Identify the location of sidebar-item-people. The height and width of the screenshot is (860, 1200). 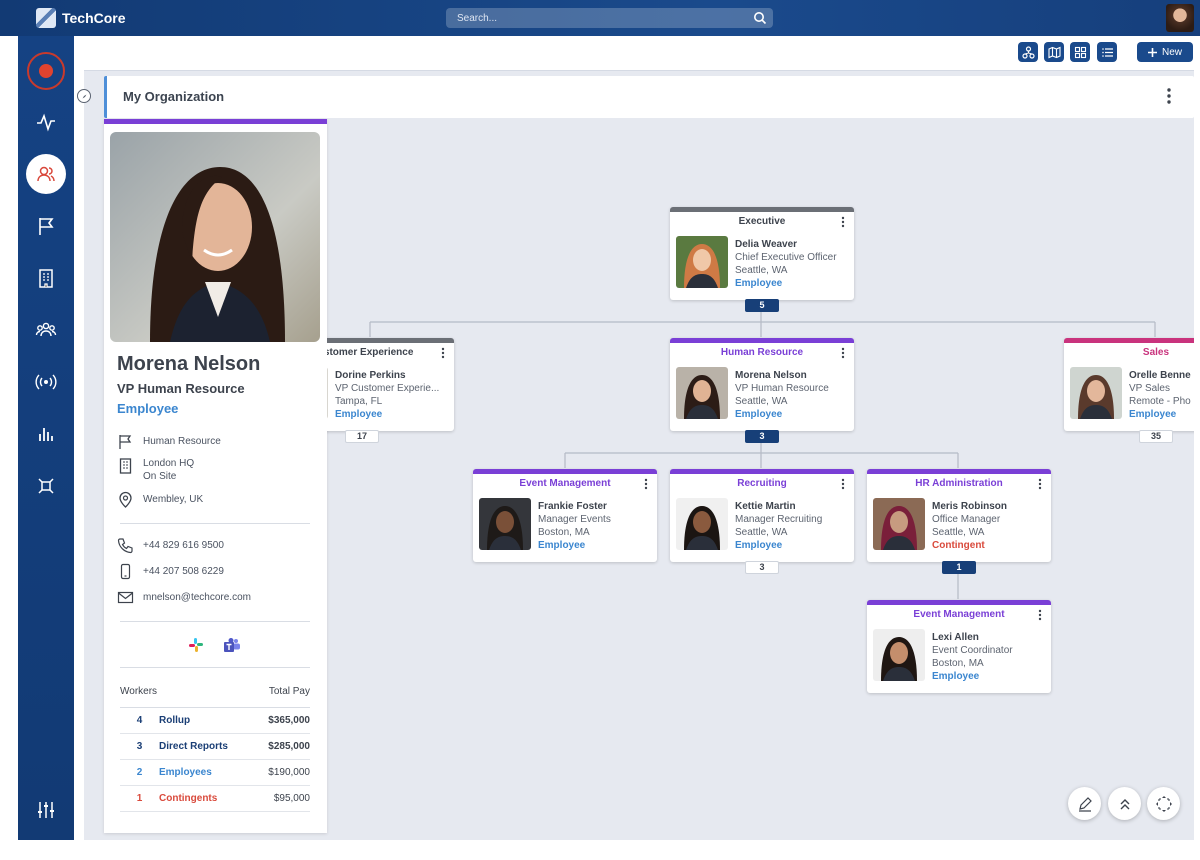
(46, 174).